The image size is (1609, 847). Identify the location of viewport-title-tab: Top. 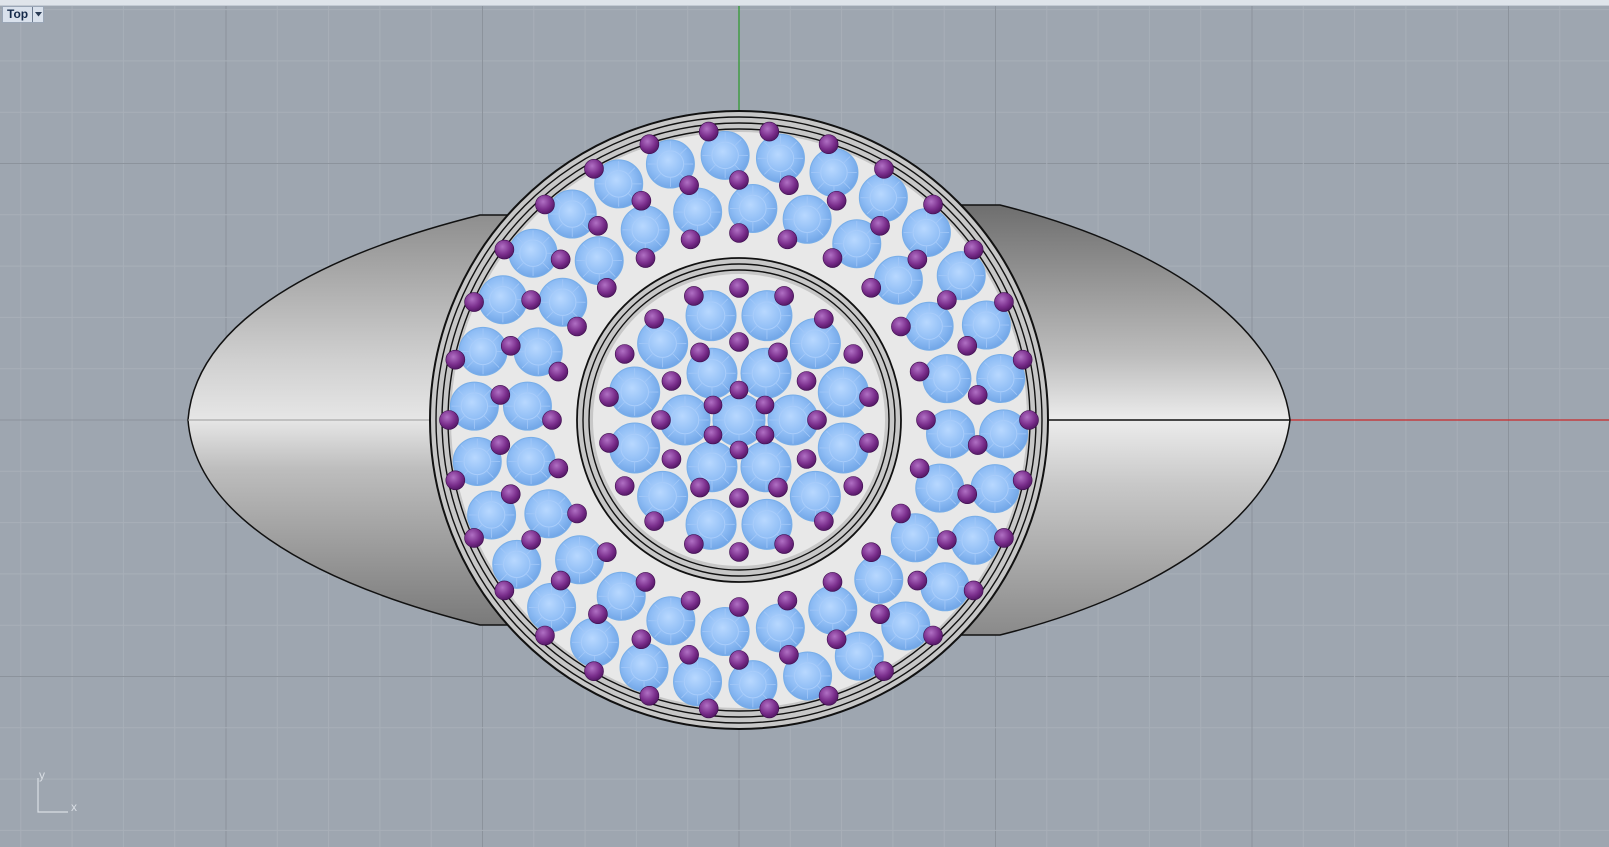
(23, 14).